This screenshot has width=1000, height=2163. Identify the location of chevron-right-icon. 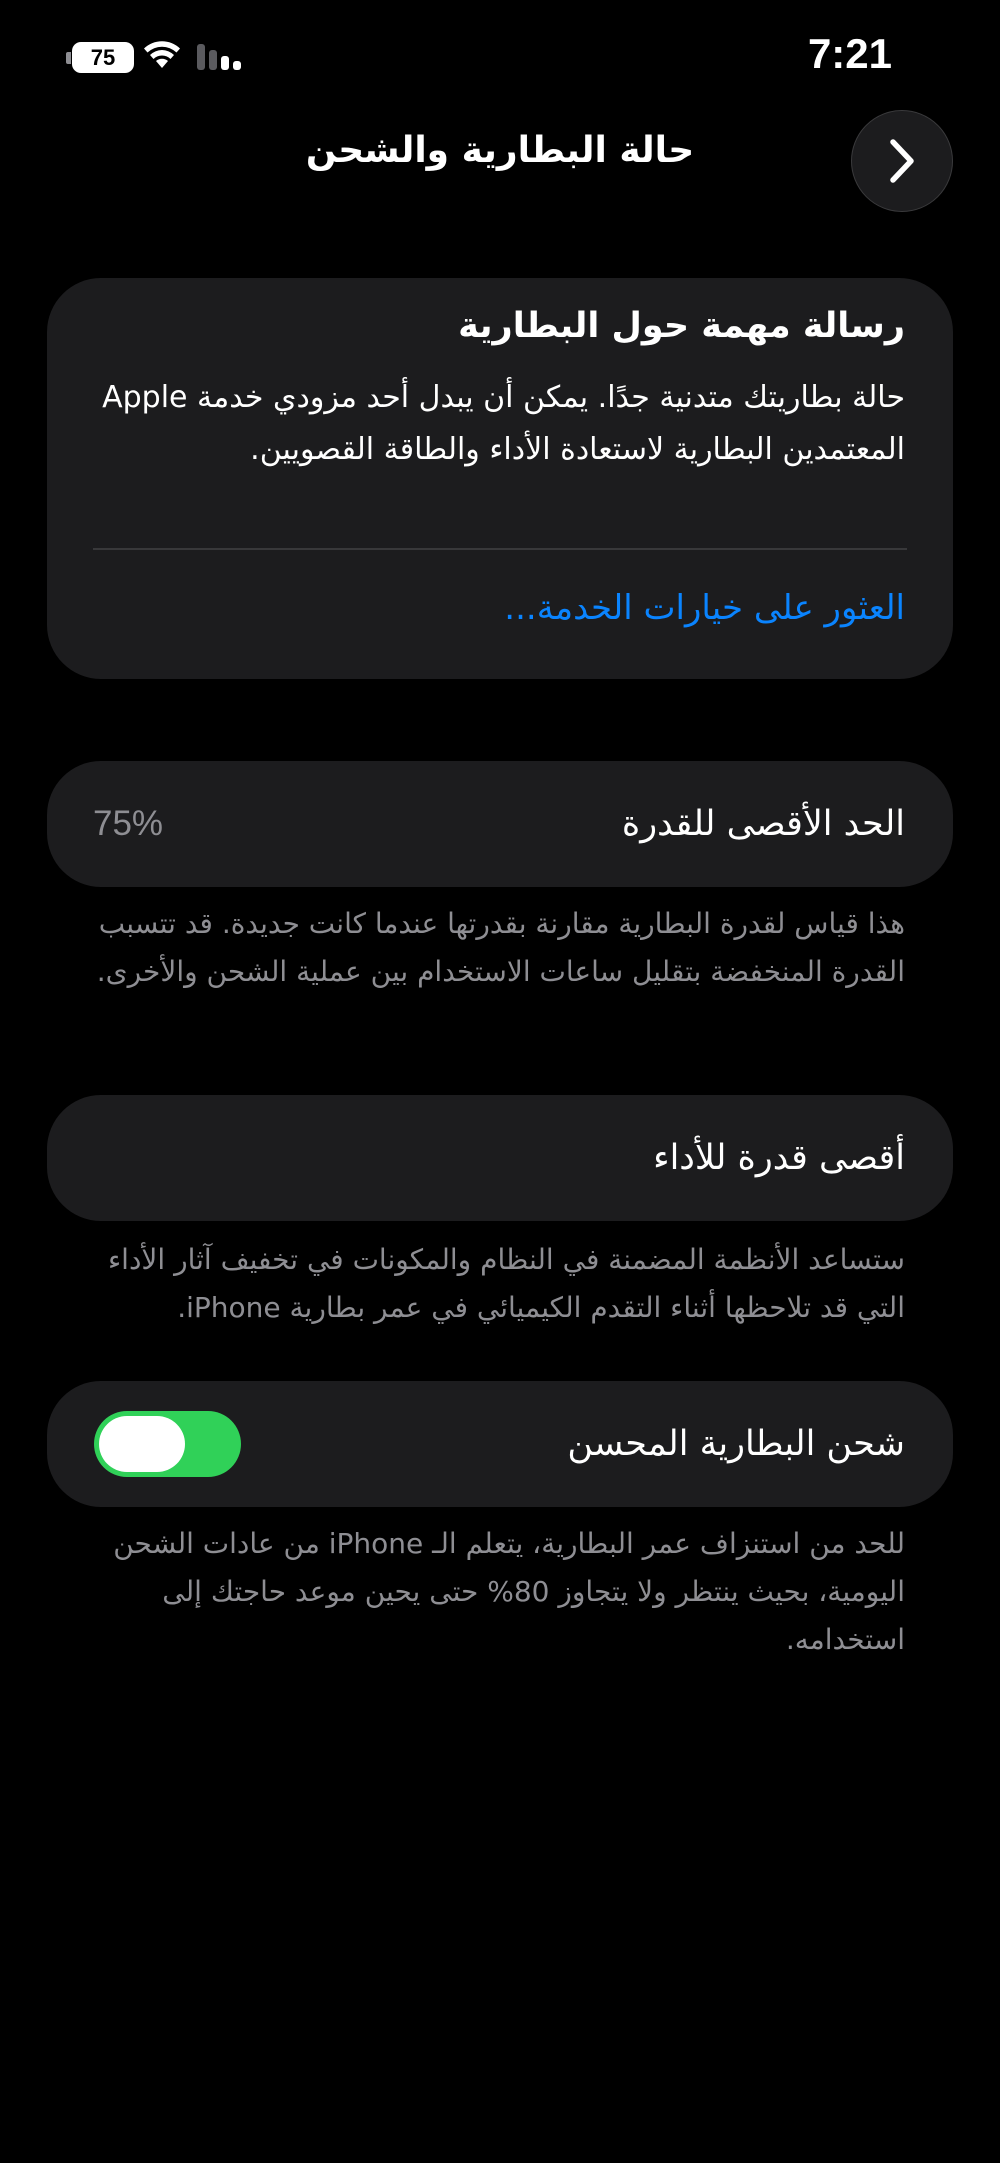
(902, 161).